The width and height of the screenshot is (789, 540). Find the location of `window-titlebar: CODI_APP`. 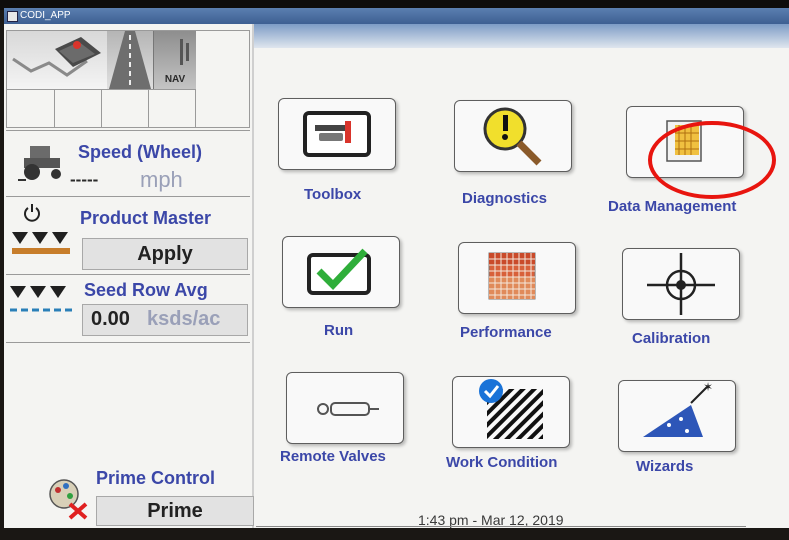

window-titlebar: CODI_APP is located at coordinates (396, 16).